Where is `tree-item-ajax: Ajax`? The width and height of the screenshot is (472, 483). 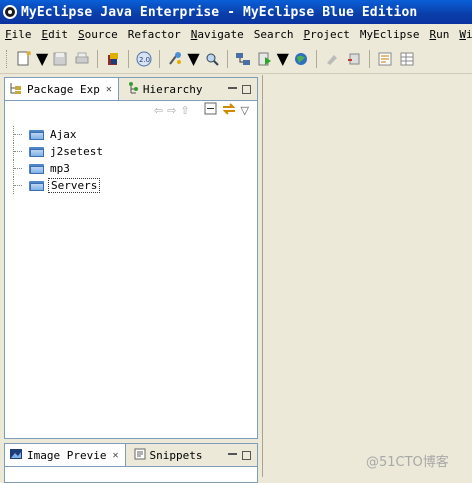
tree-item-ajax: Ajax is located at coordinates (59, 134).